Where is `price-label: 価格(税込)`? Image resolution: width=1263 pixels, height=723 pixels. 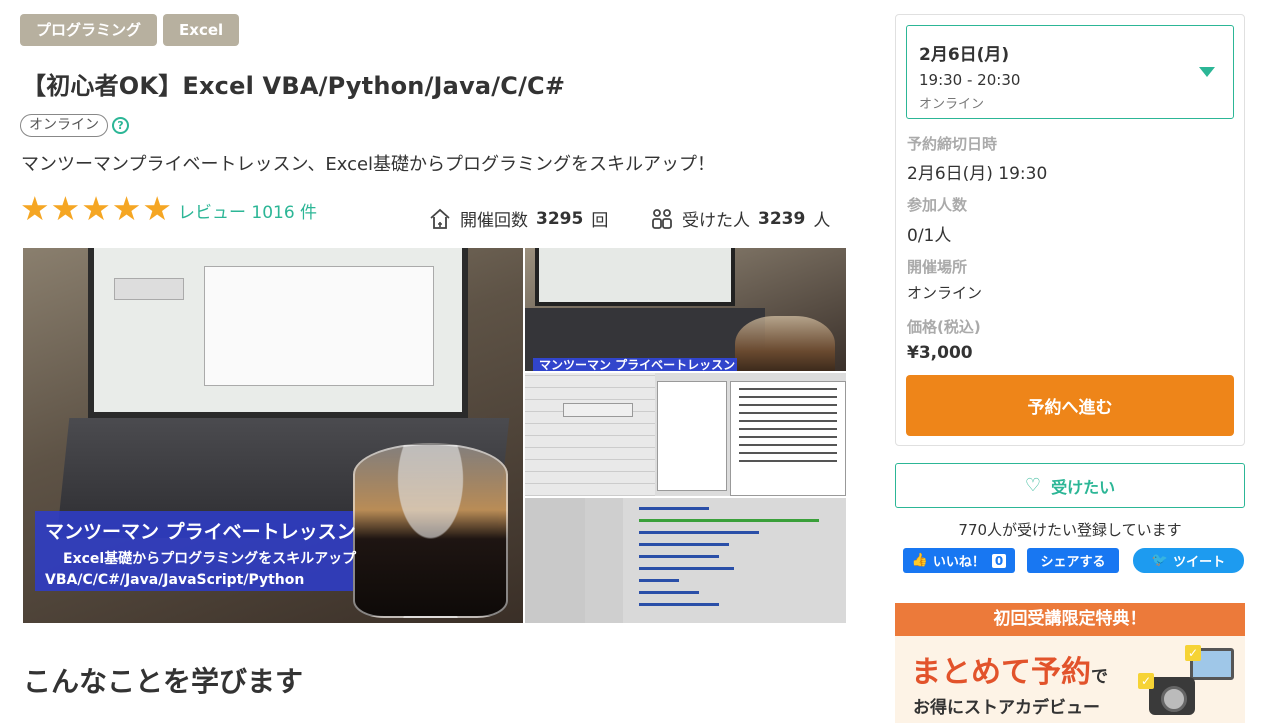
price-label: 価格(税込) is located at coordinates (944, 327).